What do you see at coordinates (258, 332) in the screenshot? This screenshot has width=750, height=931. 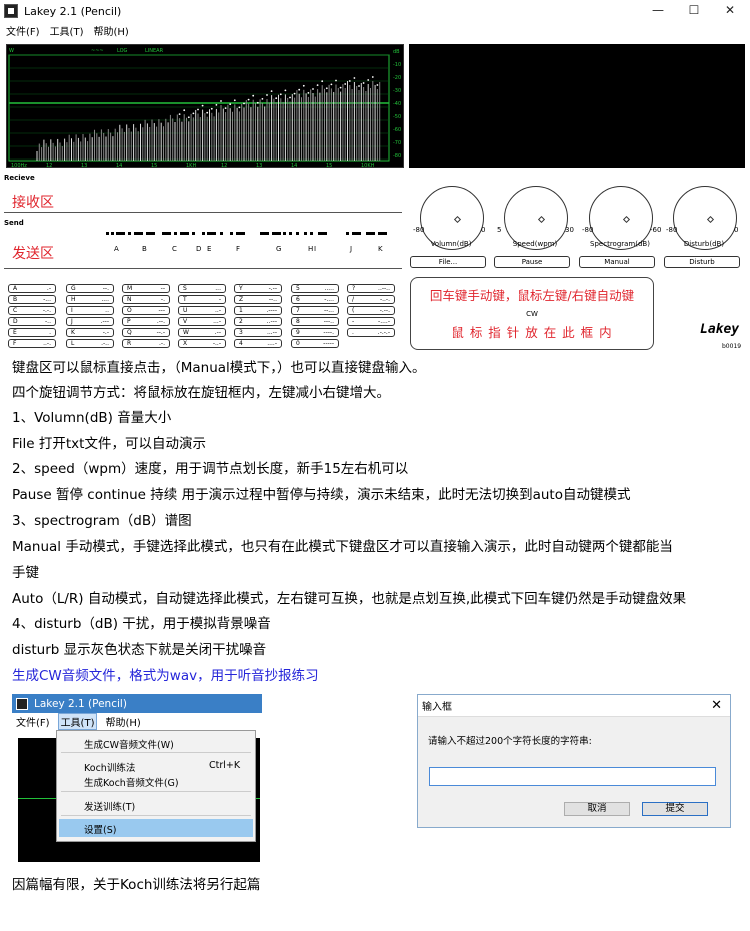 I see `key-3: 3 ...--` at bounding box center [258, 332].